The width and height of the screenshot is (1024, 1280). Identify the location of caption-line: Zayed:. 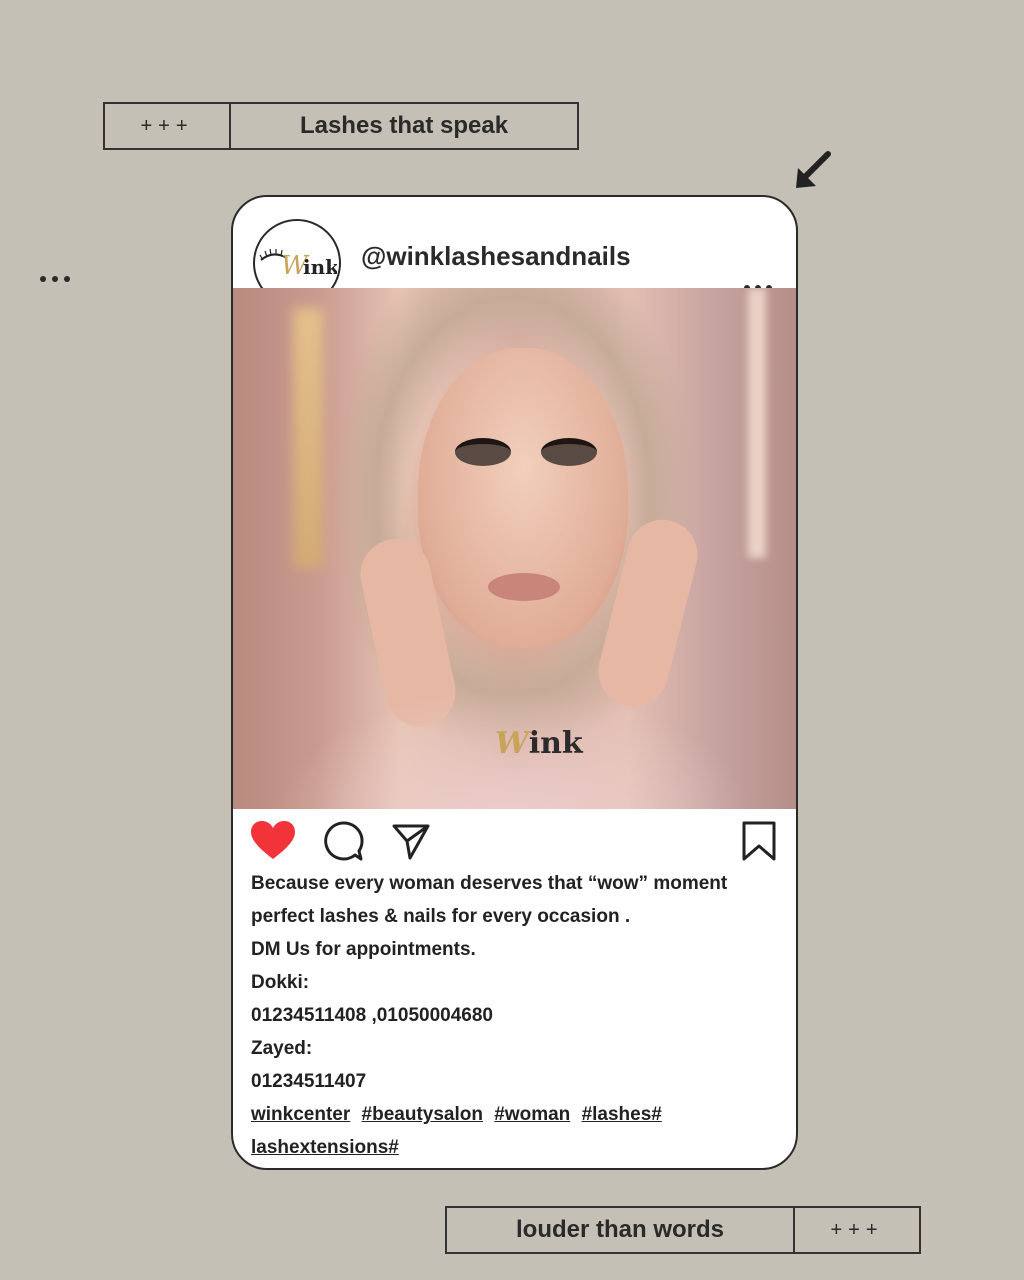
(282, 1048).